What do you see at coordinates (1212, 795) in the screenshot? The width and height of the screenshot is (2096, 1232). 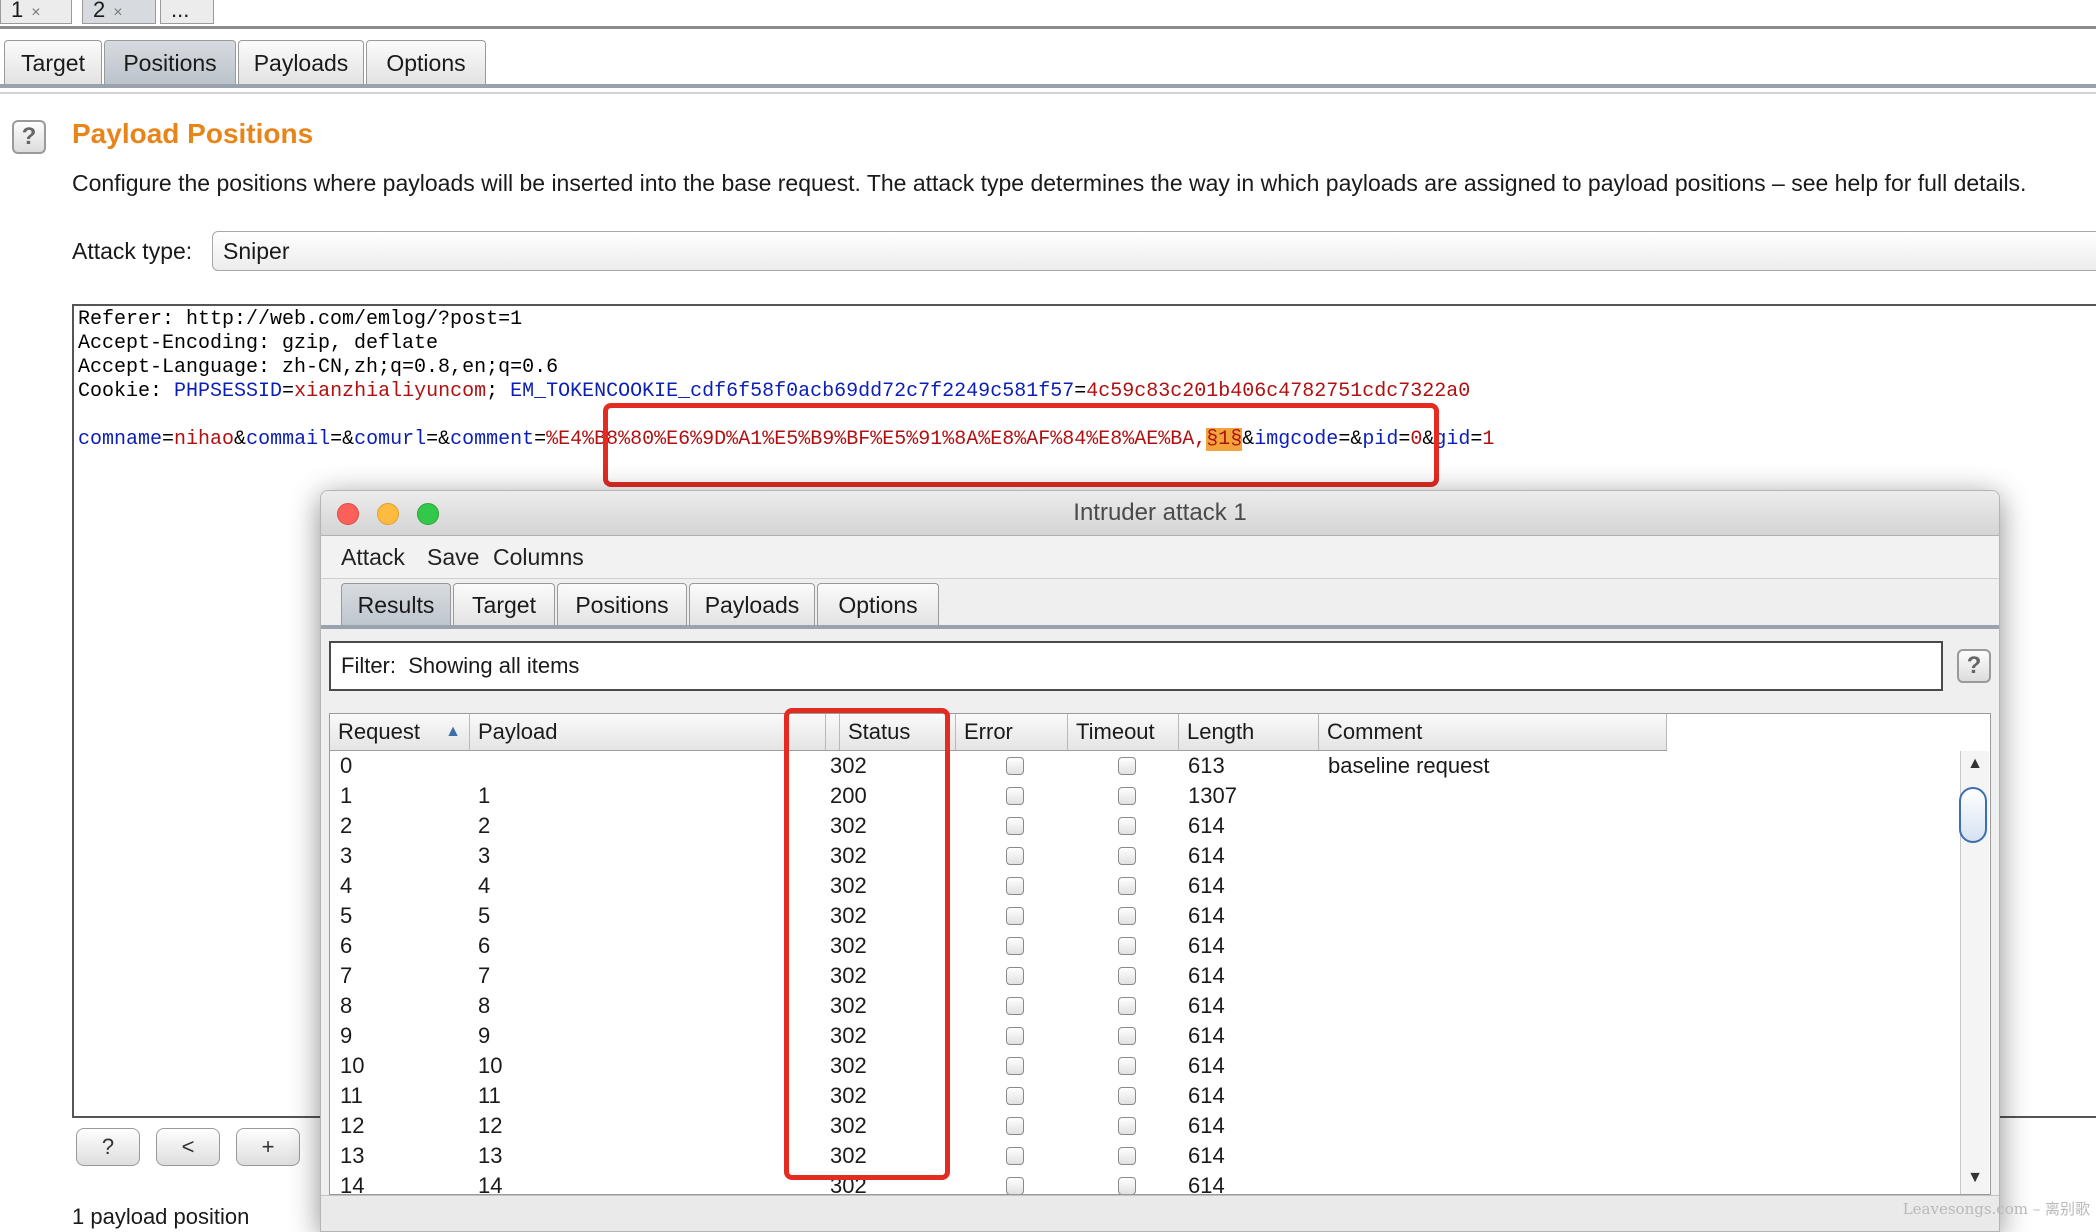 I see `cell-length: 1307` at bounding box center [1212, 795].